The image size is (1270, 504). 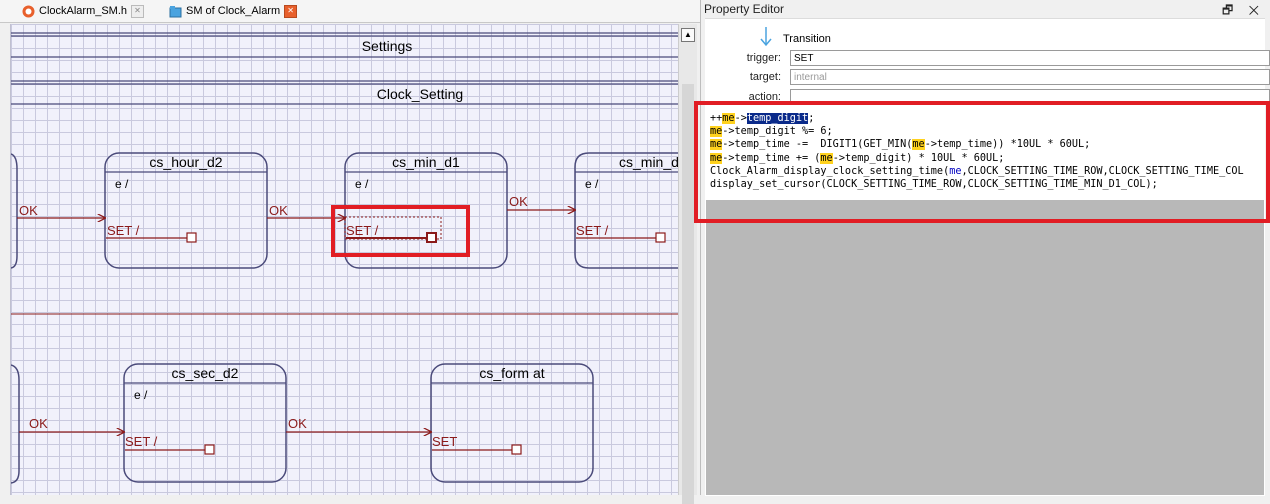 I want to click on transition-header: Transition, so click(x=795, y=38).